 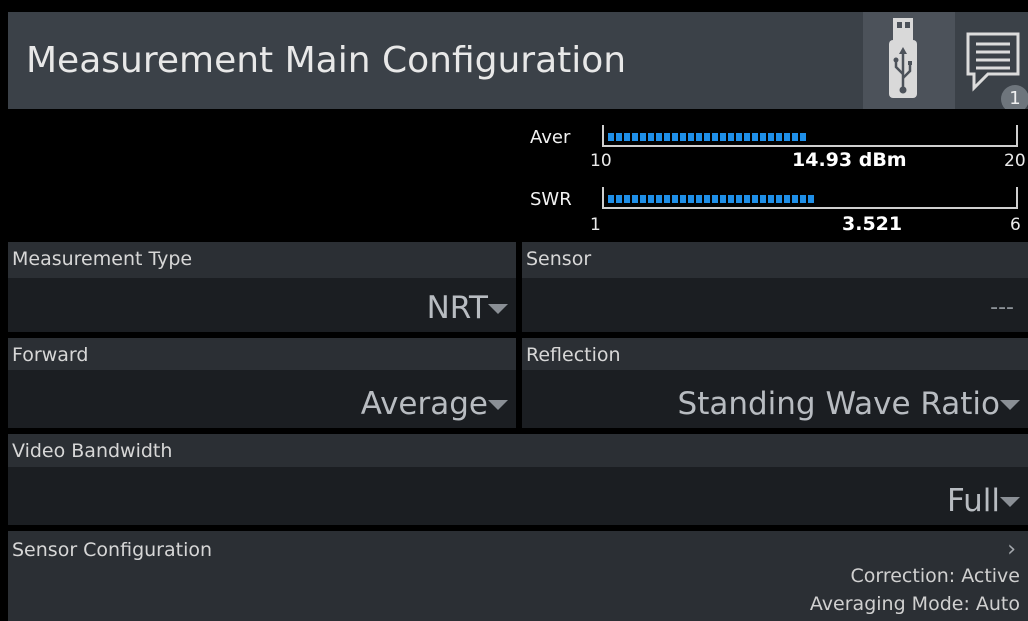 What do you see at coordinates (914, 604) in the screenshot?
I see `averaging-mode-status: Averaging Mode: Auto` at bounding box center [914, 604].